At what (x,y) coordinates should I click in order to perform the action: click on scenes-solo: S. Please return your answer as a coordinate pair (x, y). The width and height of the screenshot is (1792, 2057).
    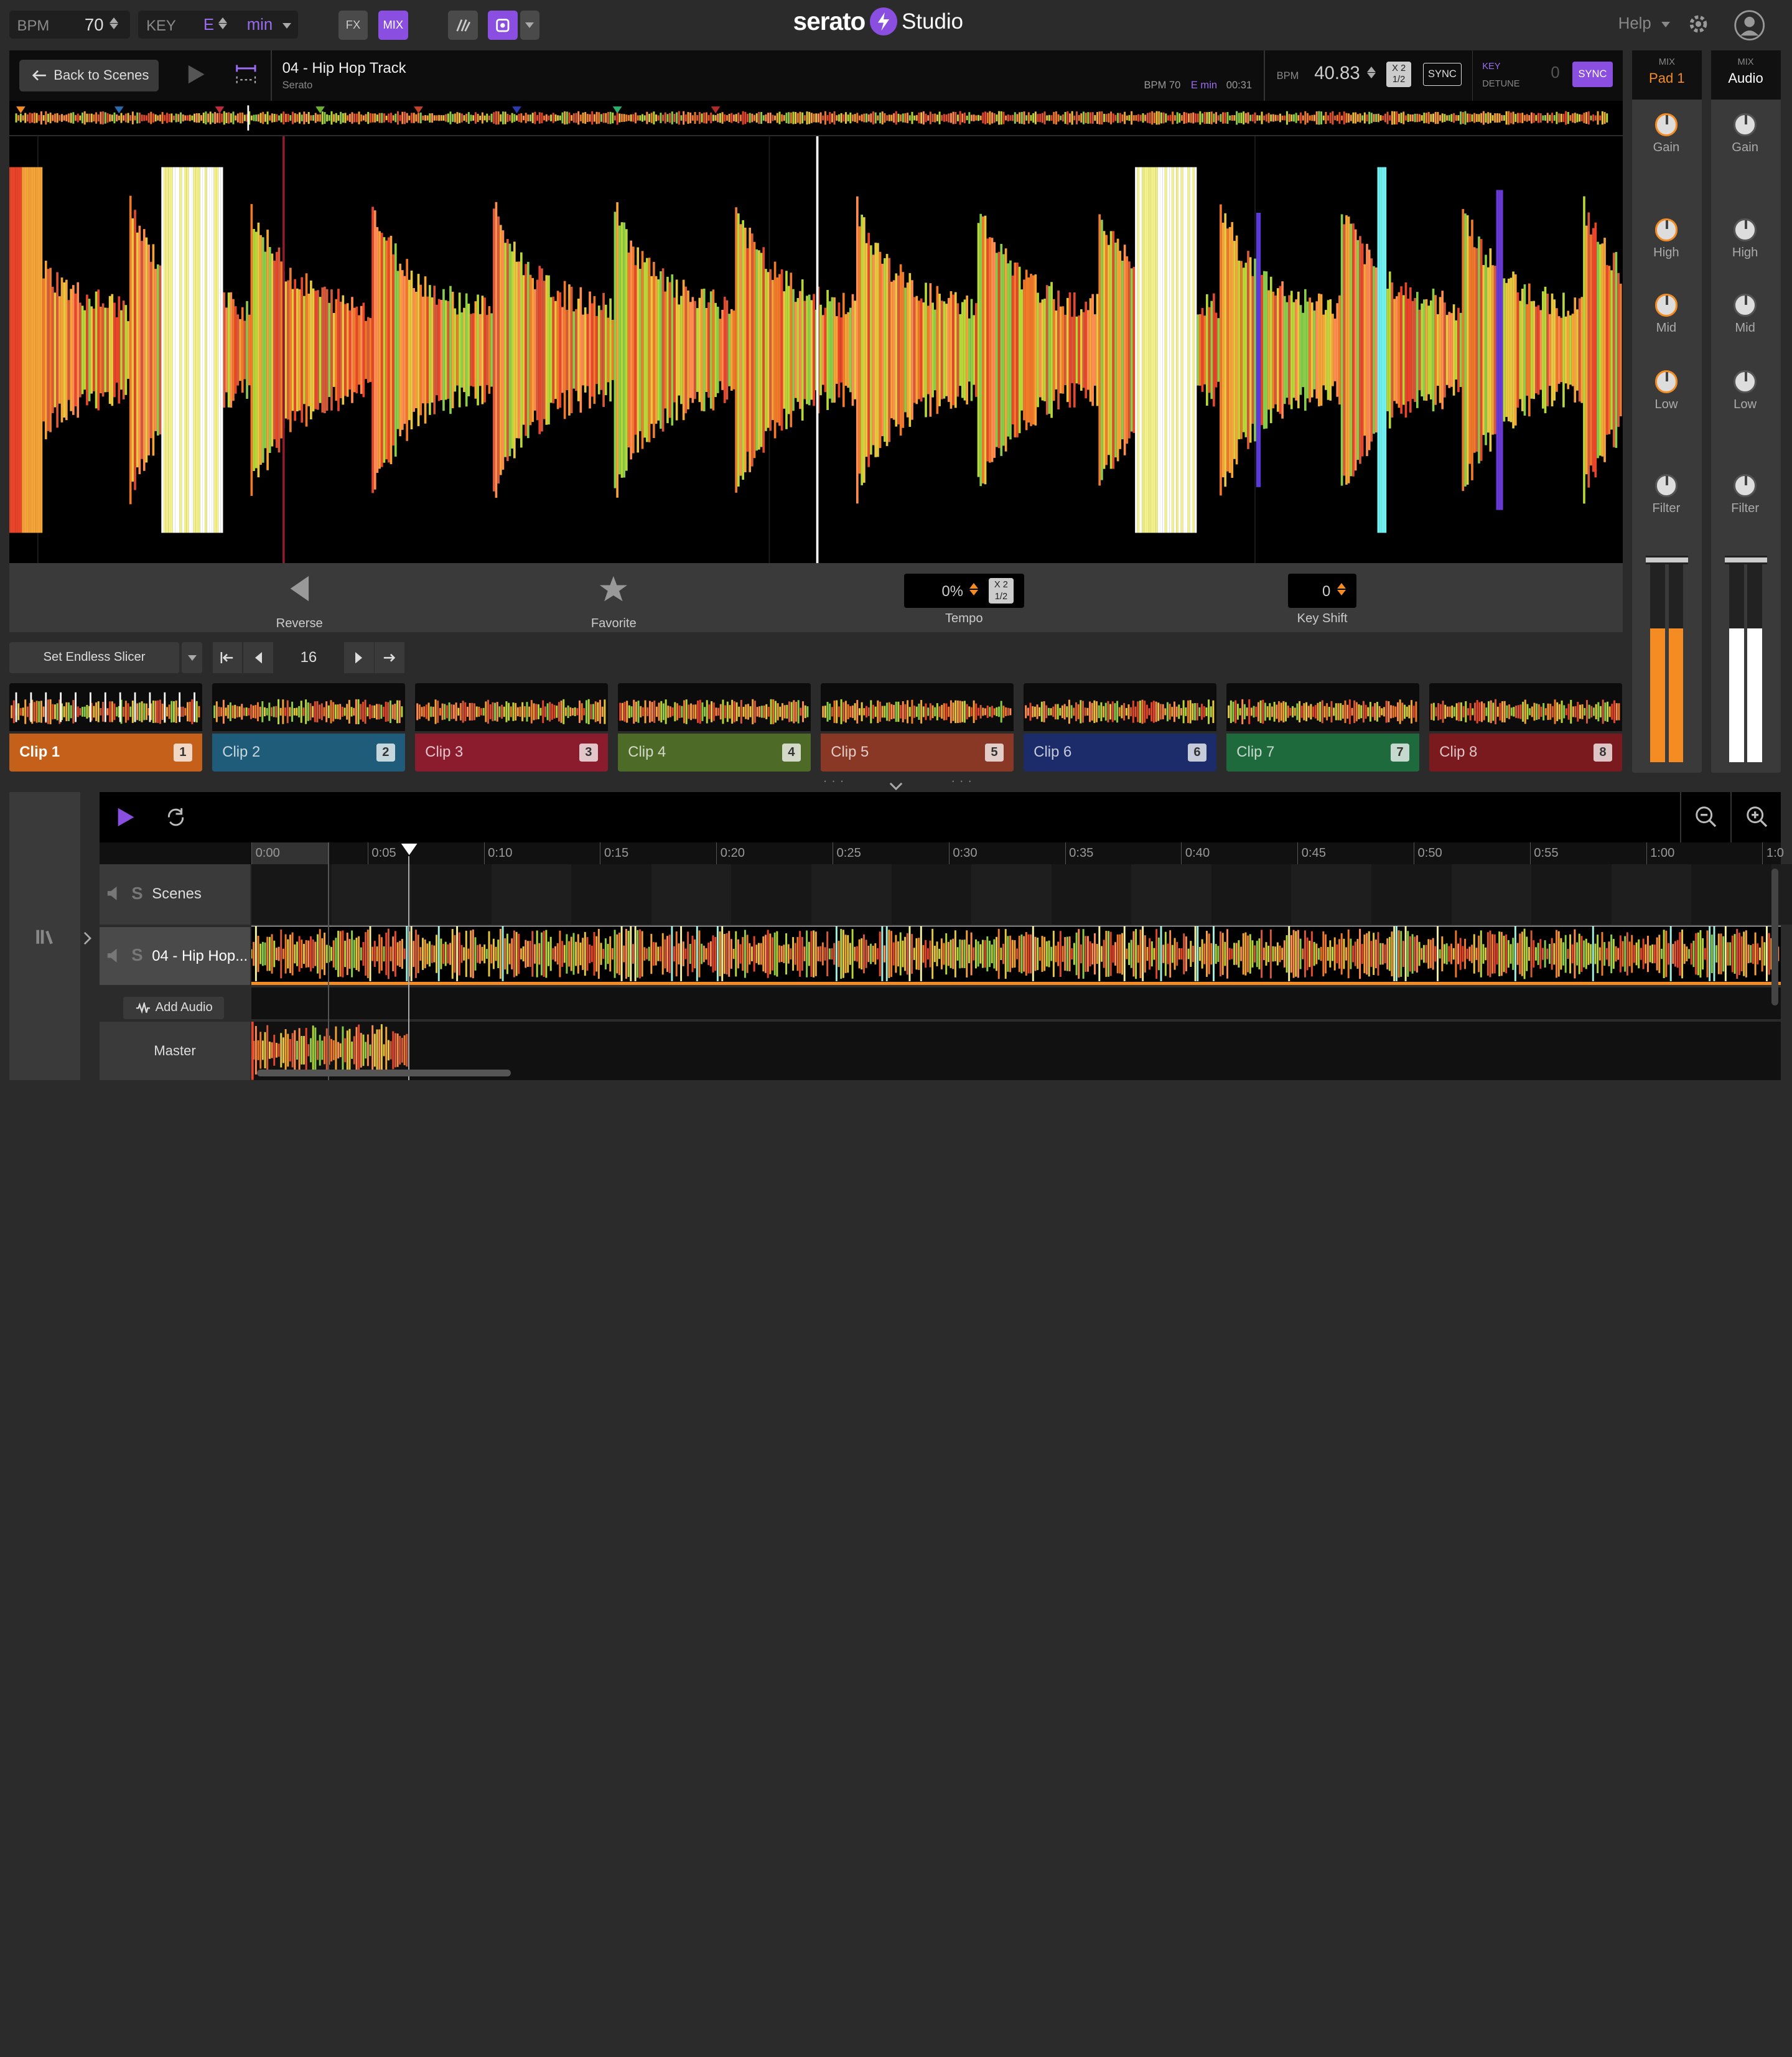
    Looking at the image, I should click on (136, 893).